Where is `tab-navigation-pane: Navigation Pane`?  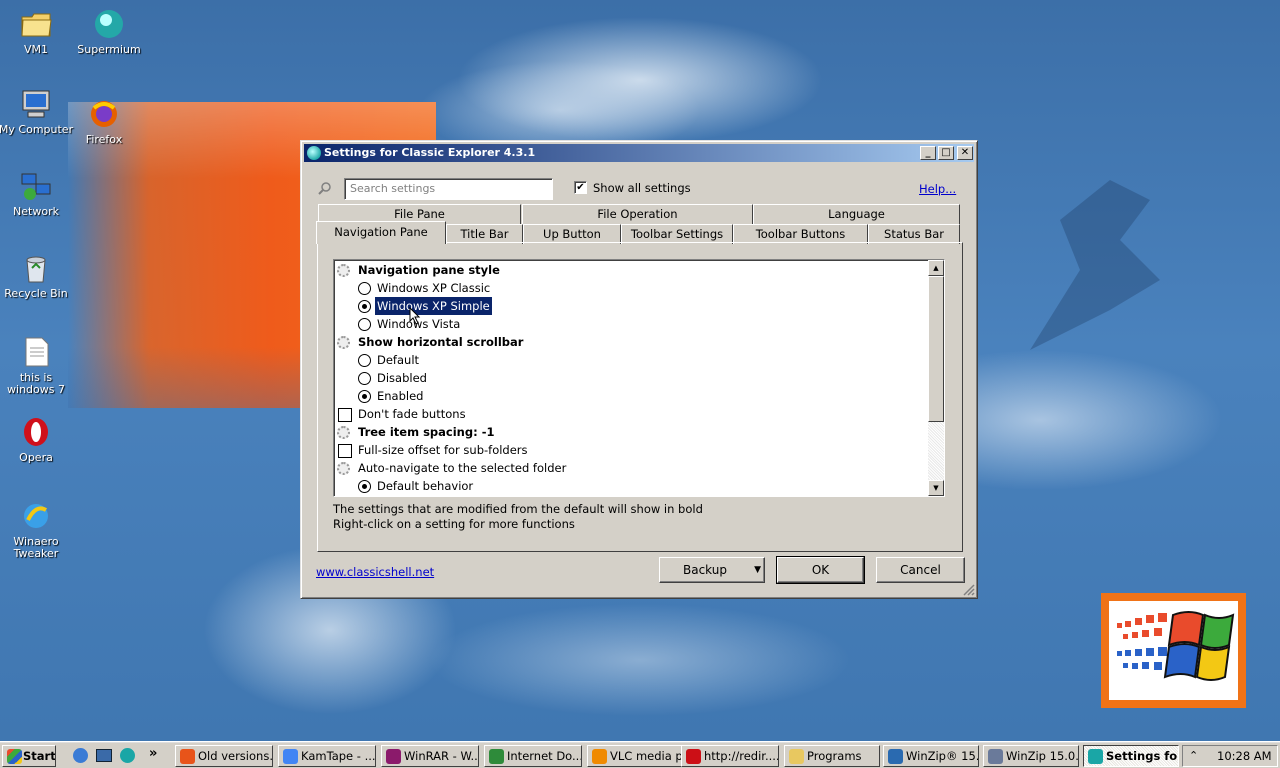
tab-navigation-pane: Navigation Pane is located at coordinates (381, 232).